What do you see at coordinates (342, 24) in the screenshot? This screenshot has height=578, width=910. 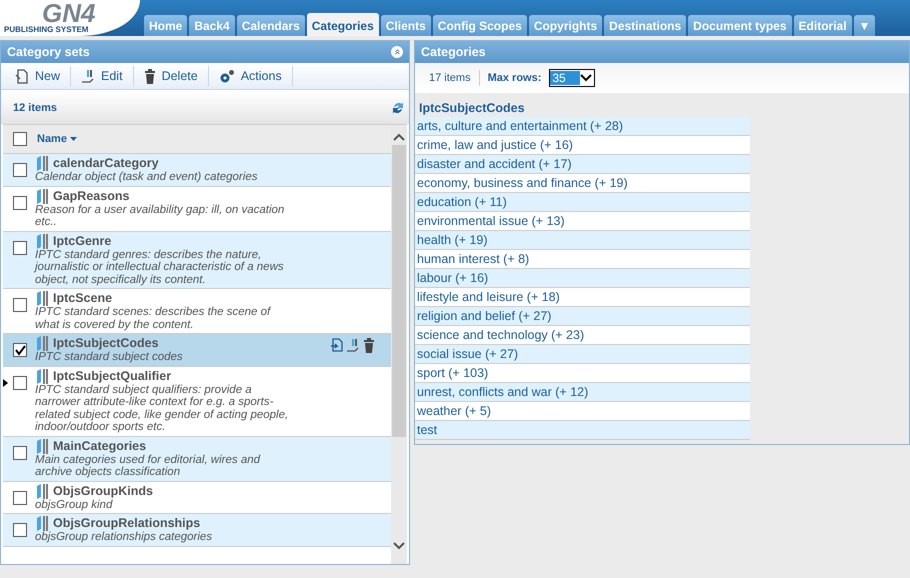 I see `tab: Categories` at bounding box center [342, 24].